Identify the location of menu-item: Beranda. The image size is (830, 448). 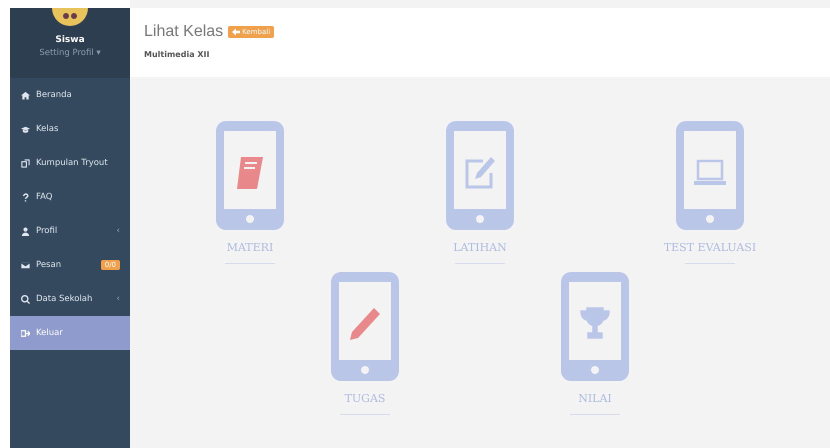
(70, 95).